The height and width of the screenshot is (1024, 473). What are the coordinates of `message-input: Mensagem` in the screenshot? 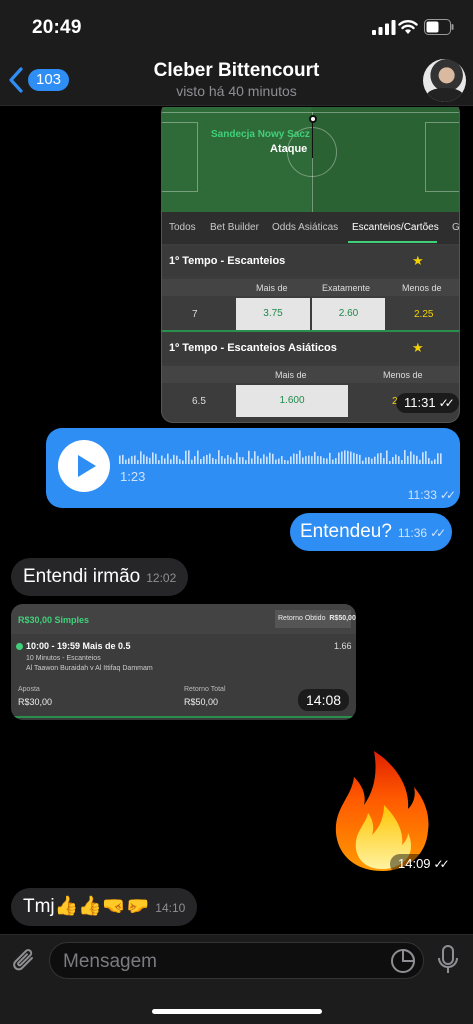 It's located at (236, 960).